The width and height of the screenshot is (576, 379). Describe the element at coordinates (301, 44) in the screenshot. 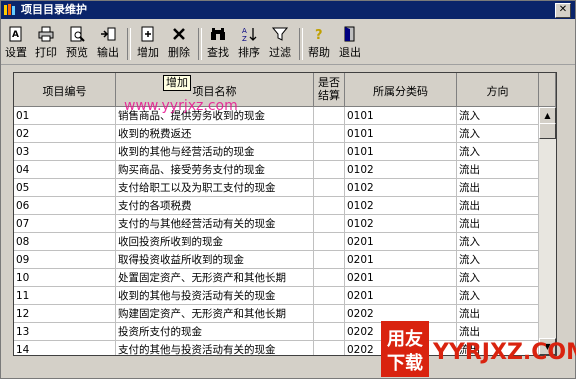

I see `toolbar-separator` at that location.